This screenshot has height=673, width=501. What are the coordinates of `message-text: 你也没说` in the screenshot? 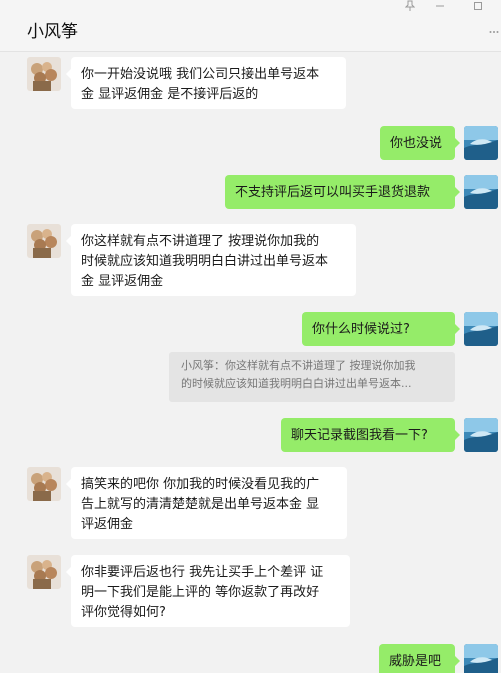 It's located at (416, 143).